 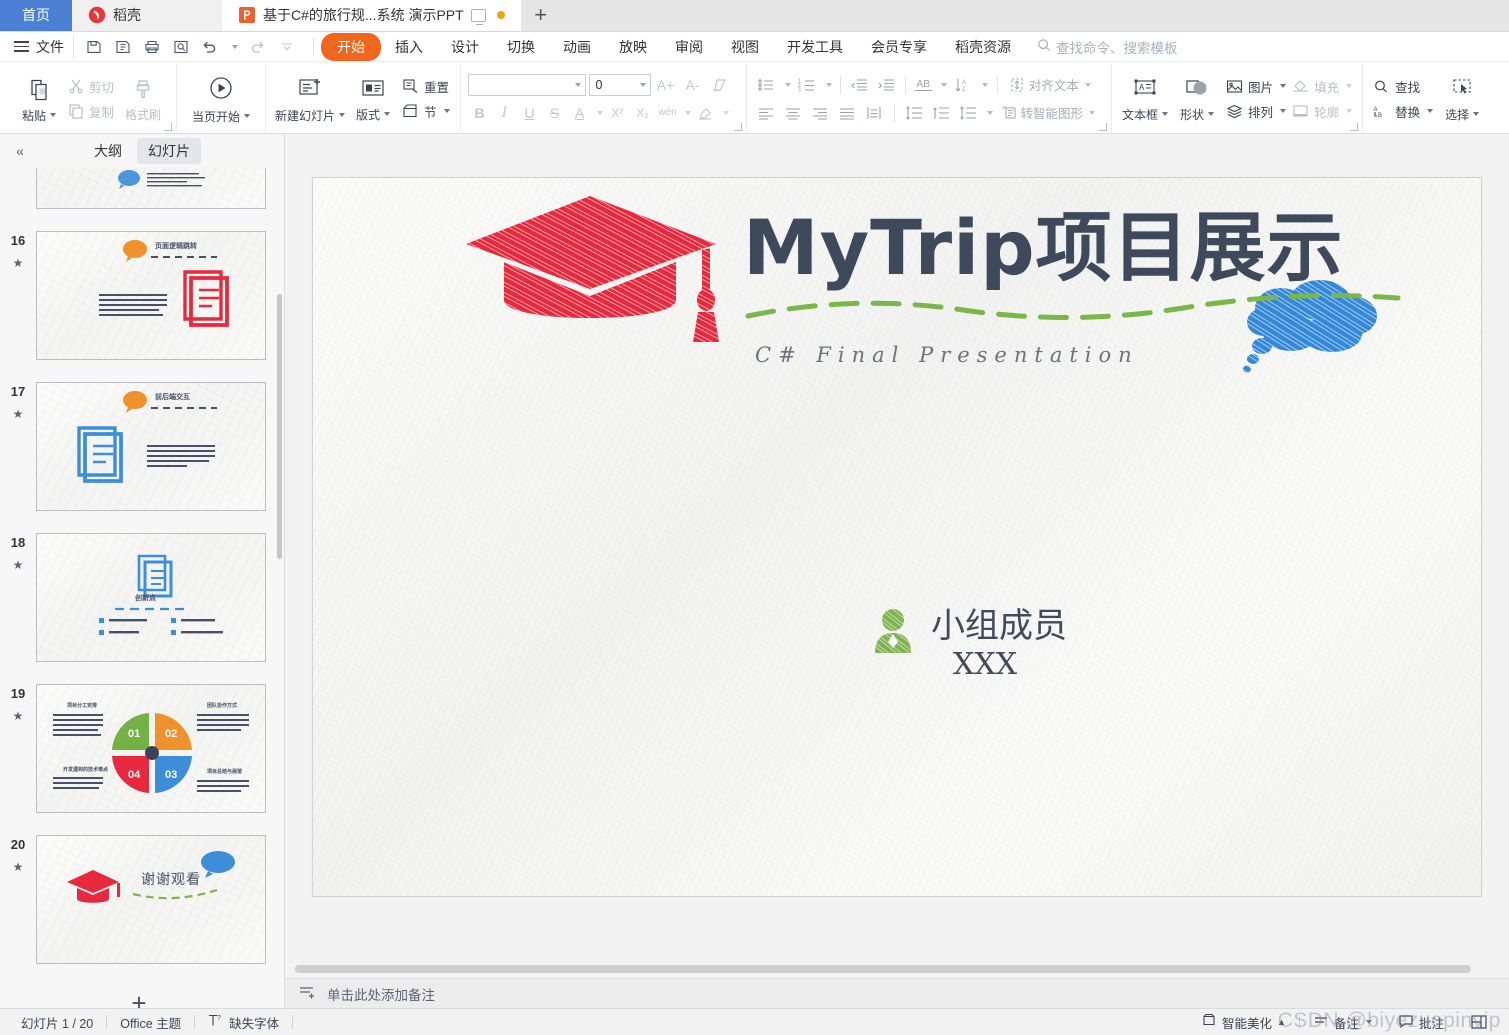 I want to click on print-preview-icon, so click(x=180, y=47).